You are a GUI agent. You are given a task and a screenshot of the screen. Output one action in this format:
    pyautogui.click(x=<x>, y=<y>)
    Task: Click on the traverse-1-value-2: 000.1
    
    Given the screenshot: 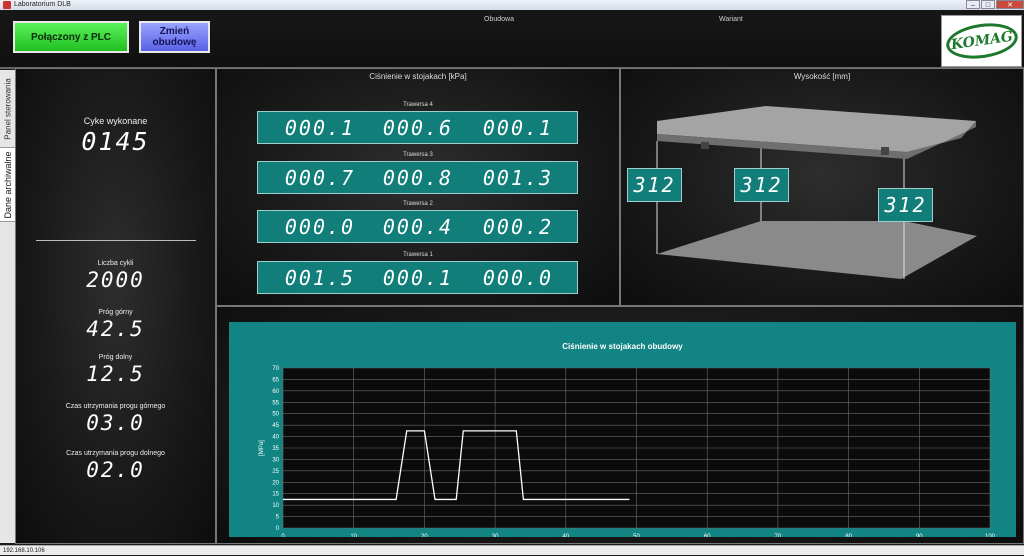 What is the action you would take?
    pyautogui.click(x=418, y=278)
    